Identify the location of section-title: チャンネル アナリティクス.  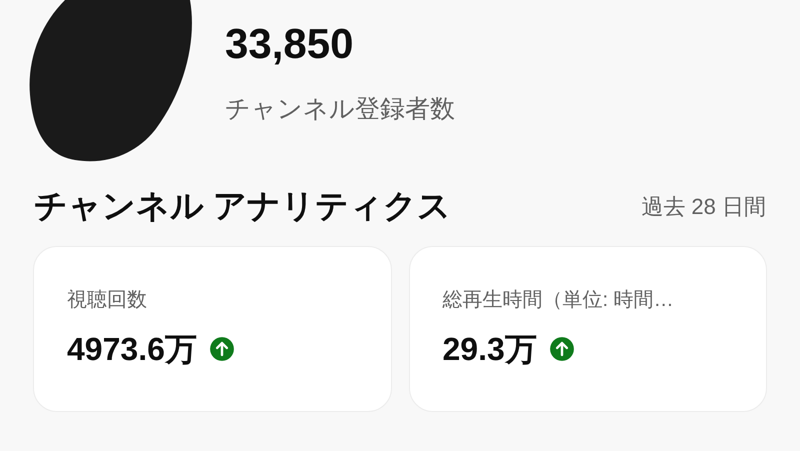
(243, 206).